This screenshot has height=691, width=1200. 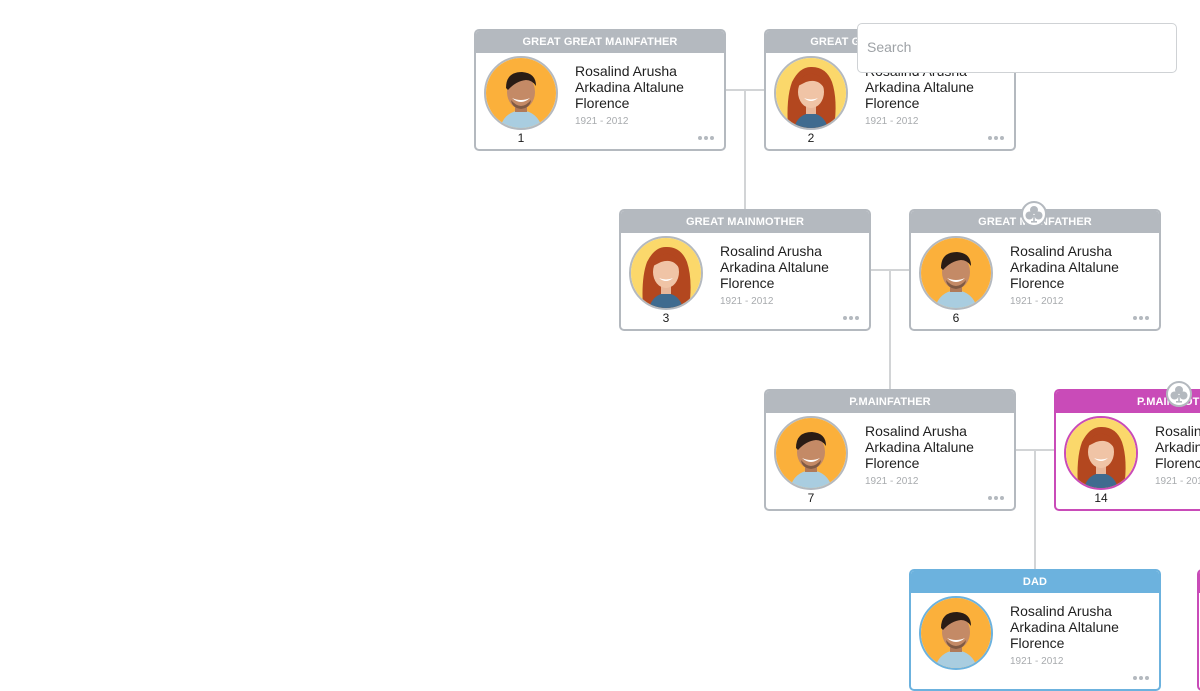 I want to click on search-box, so click(x=1017, y=48).